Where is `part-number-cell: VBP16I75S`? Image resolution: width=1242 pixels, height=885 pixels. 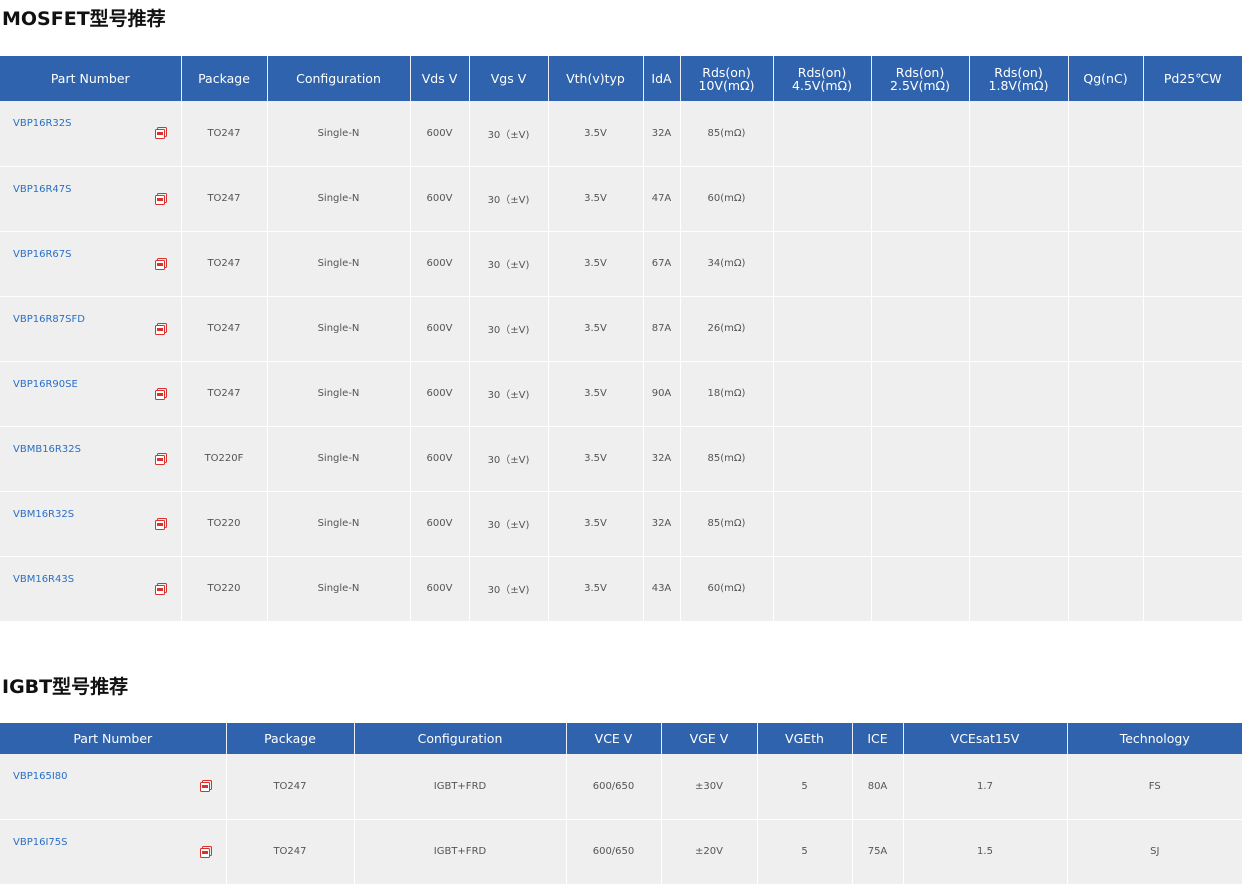 part-number-cell: VBP16I75S is located at coordinates (113, 852).